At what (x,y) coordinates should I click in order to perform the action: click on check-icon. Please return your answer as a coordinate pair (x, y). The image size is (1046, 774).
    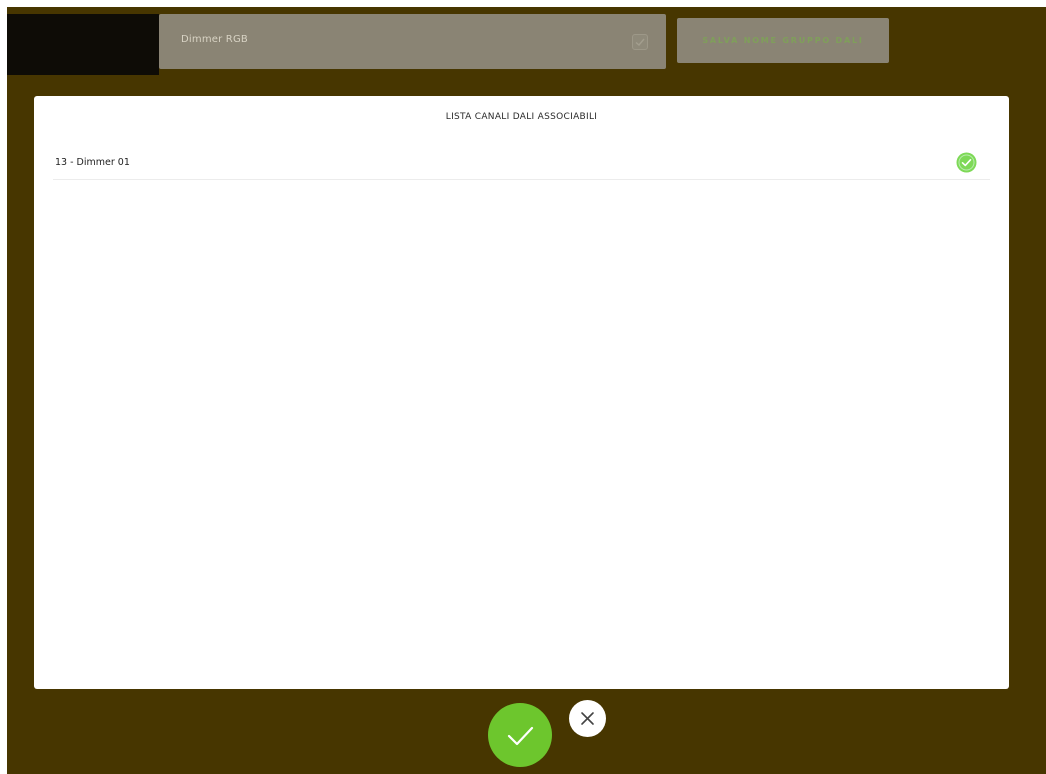
    Looking at the image, I should click on (520, 736).